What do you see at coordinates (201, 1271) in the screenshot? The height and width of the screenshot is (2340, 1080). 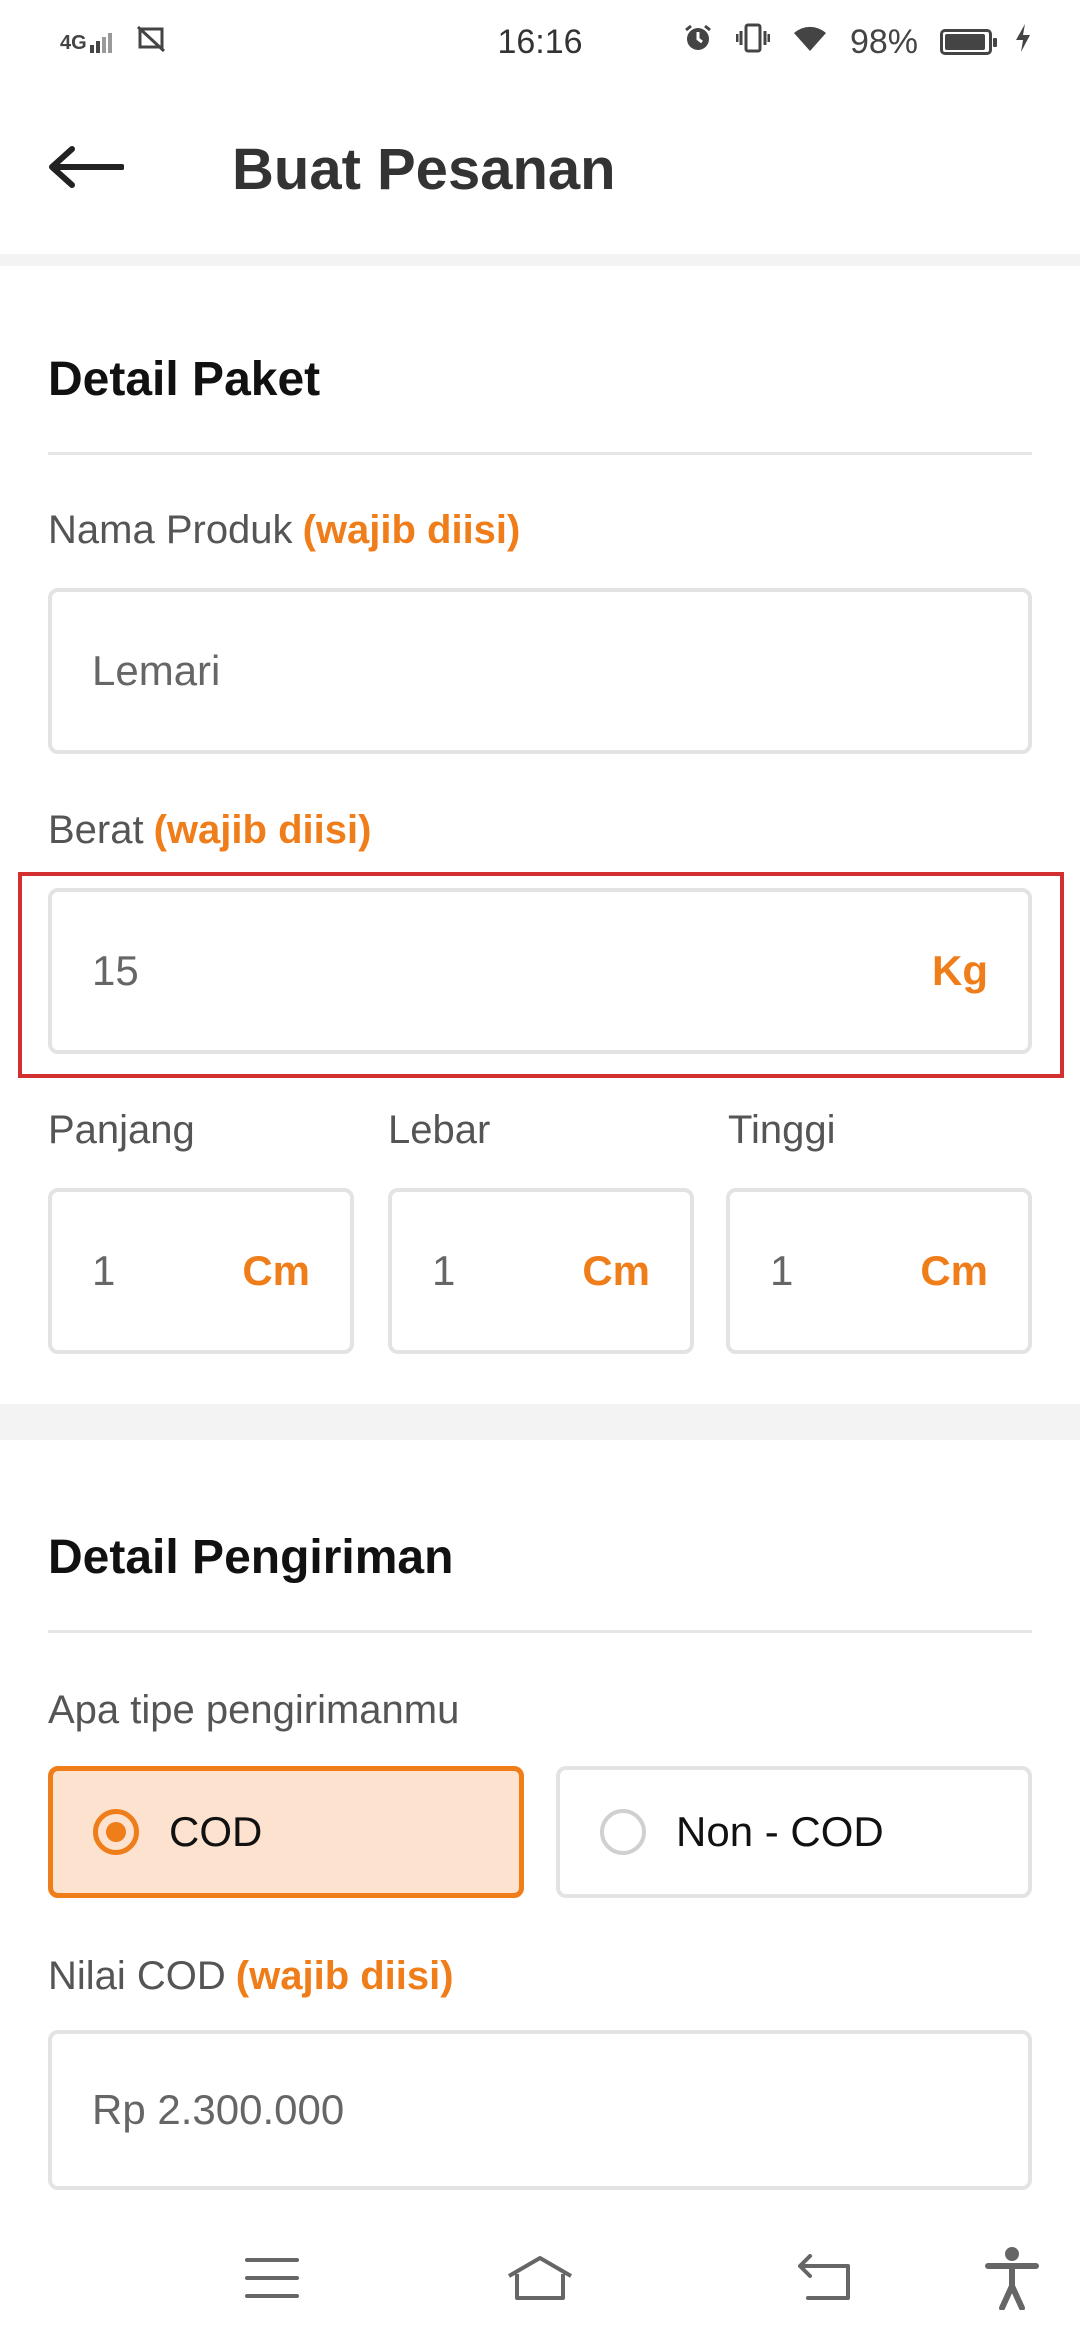 I see `length-input: 1 Cm` at bounding box center [201, 1271].